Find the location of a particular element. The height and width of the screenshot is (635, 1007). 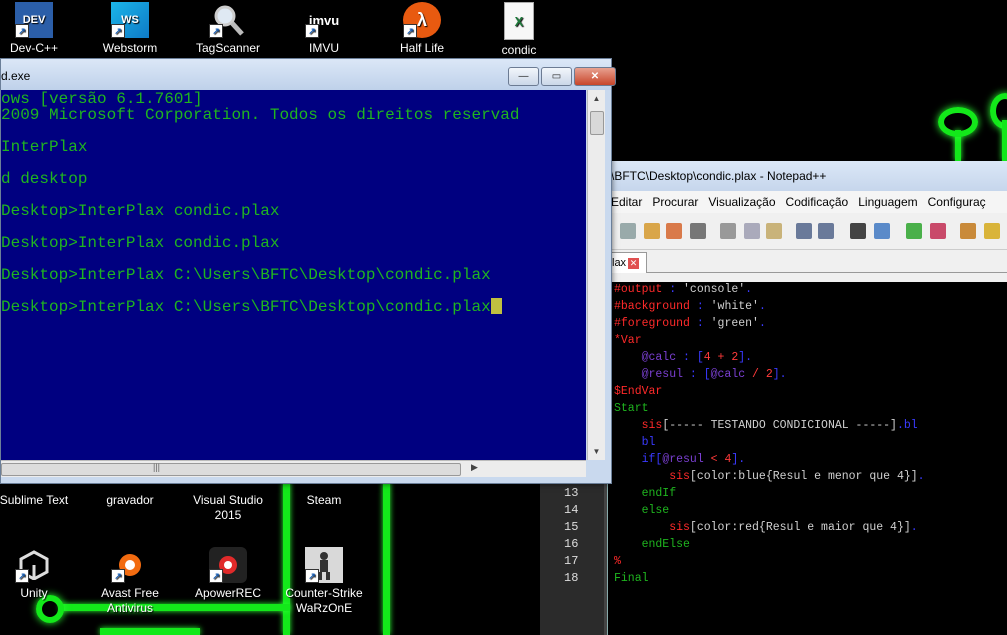

desktop-icon-gravador: gravador is located at coordinates (130, 500).